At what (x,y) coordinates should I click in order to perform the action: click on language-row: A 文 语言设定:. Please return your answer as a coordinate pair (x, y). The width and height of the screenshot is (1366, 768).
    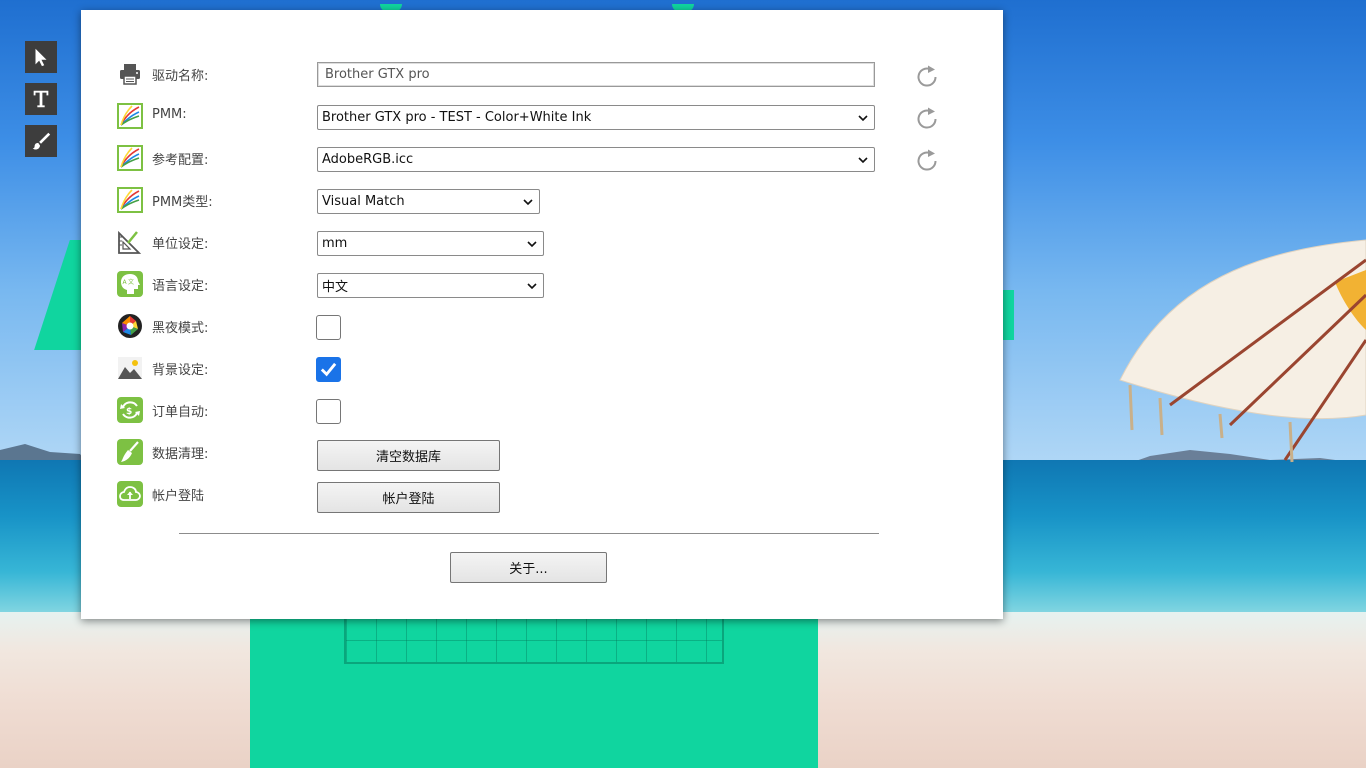
    Looking at the image, I should click on (162, 284).